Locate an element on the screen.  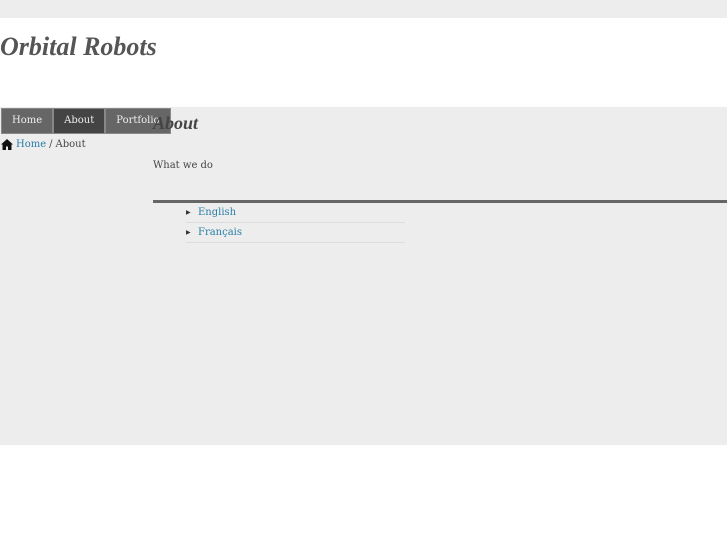
list-item: ▶ Français is located at coordinates (295, 233).